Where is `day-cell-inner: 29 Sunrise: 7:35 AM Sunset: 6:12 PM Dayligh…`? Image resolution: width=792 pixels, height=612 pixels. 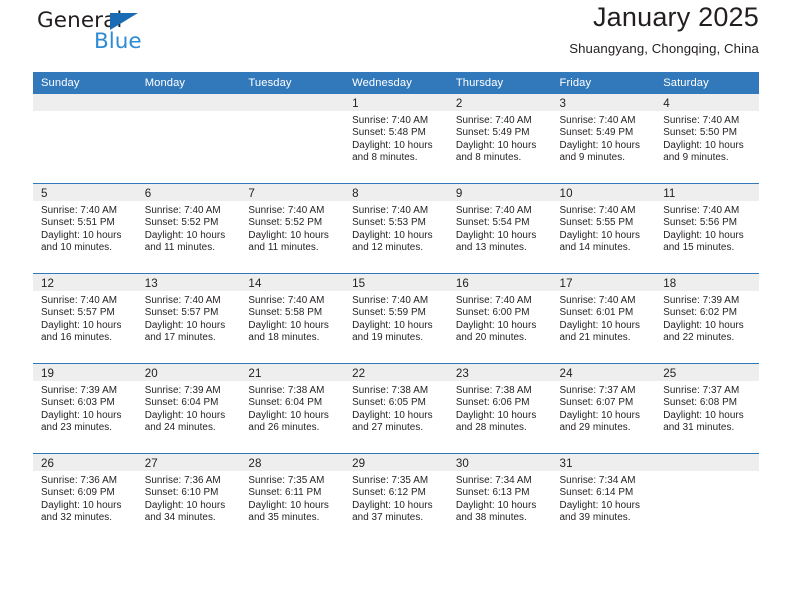
day-cell-inner: 29 Sunrise: 7:35 AM Sunset: 6:12 PM Dayligh… is located at coordinates (396, 498).